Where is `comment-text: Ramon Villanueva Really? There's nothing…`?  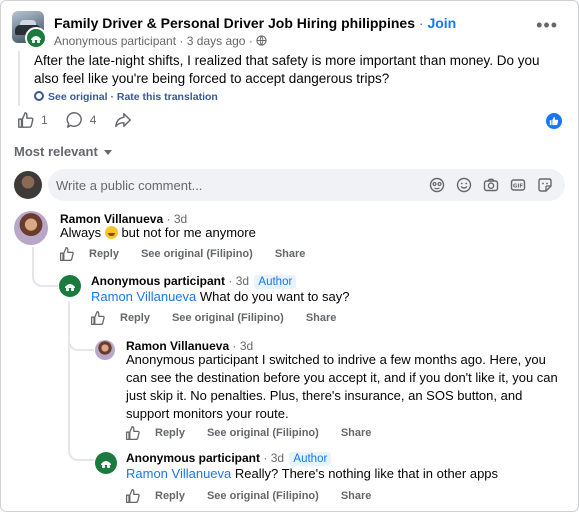 comment-text: Ramon Villanueva Really? There's nothing… is located at coordinates (312, 473).